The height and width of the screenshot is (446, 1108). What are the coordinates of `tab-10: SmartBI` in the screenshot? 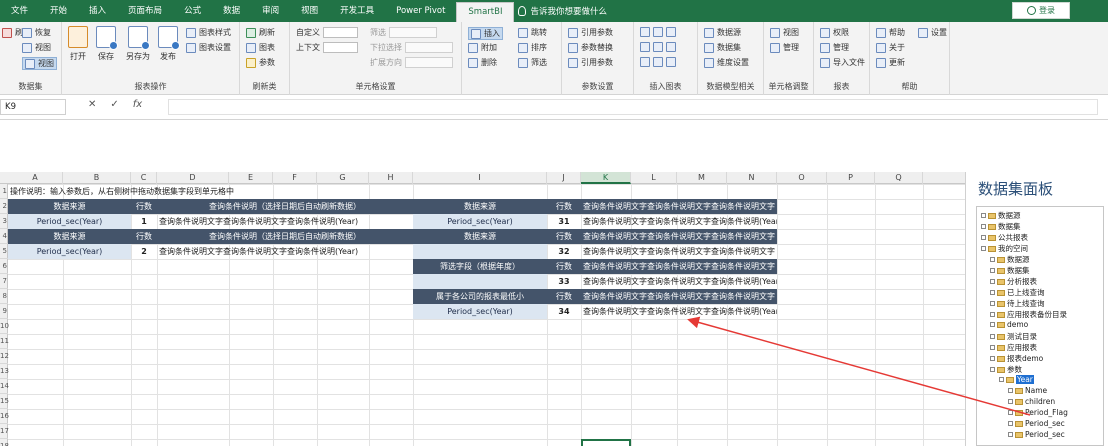 It's located at (485, 12).